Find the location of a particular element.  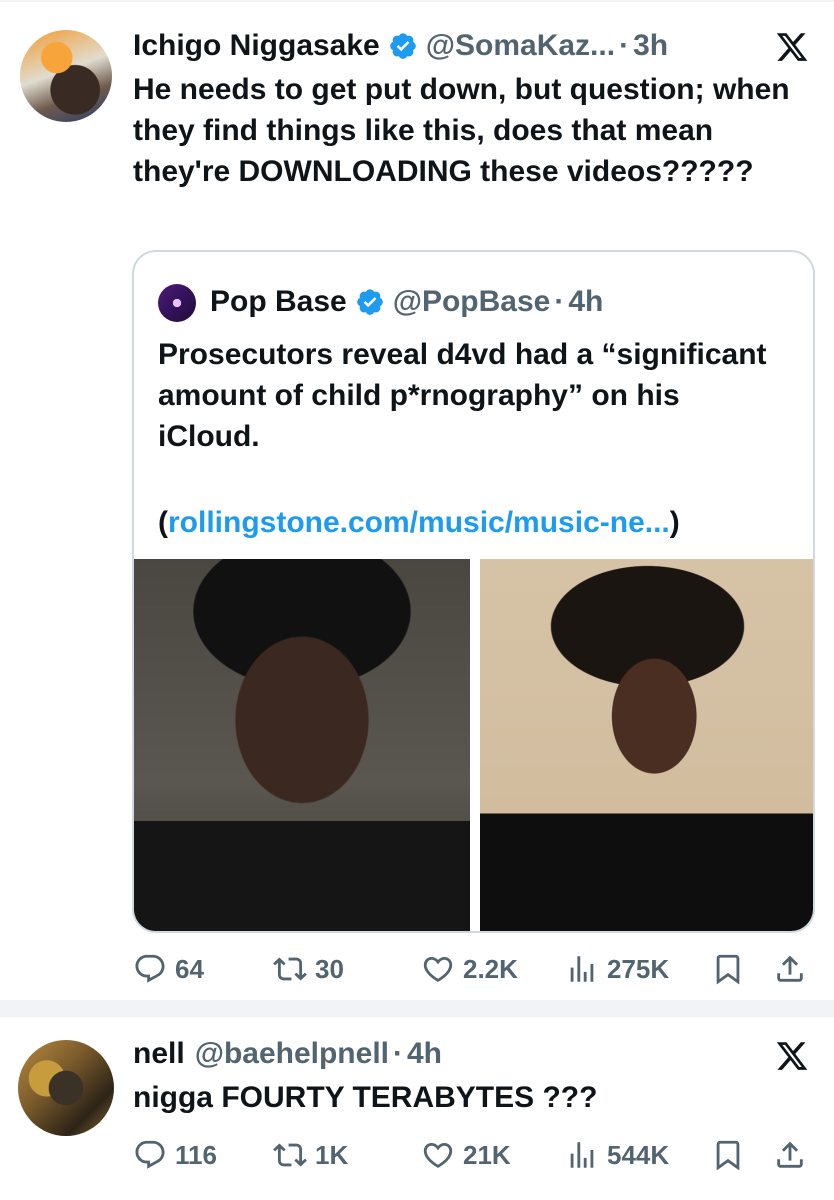

like-button: 21K is located at coordinates (466, 1155).